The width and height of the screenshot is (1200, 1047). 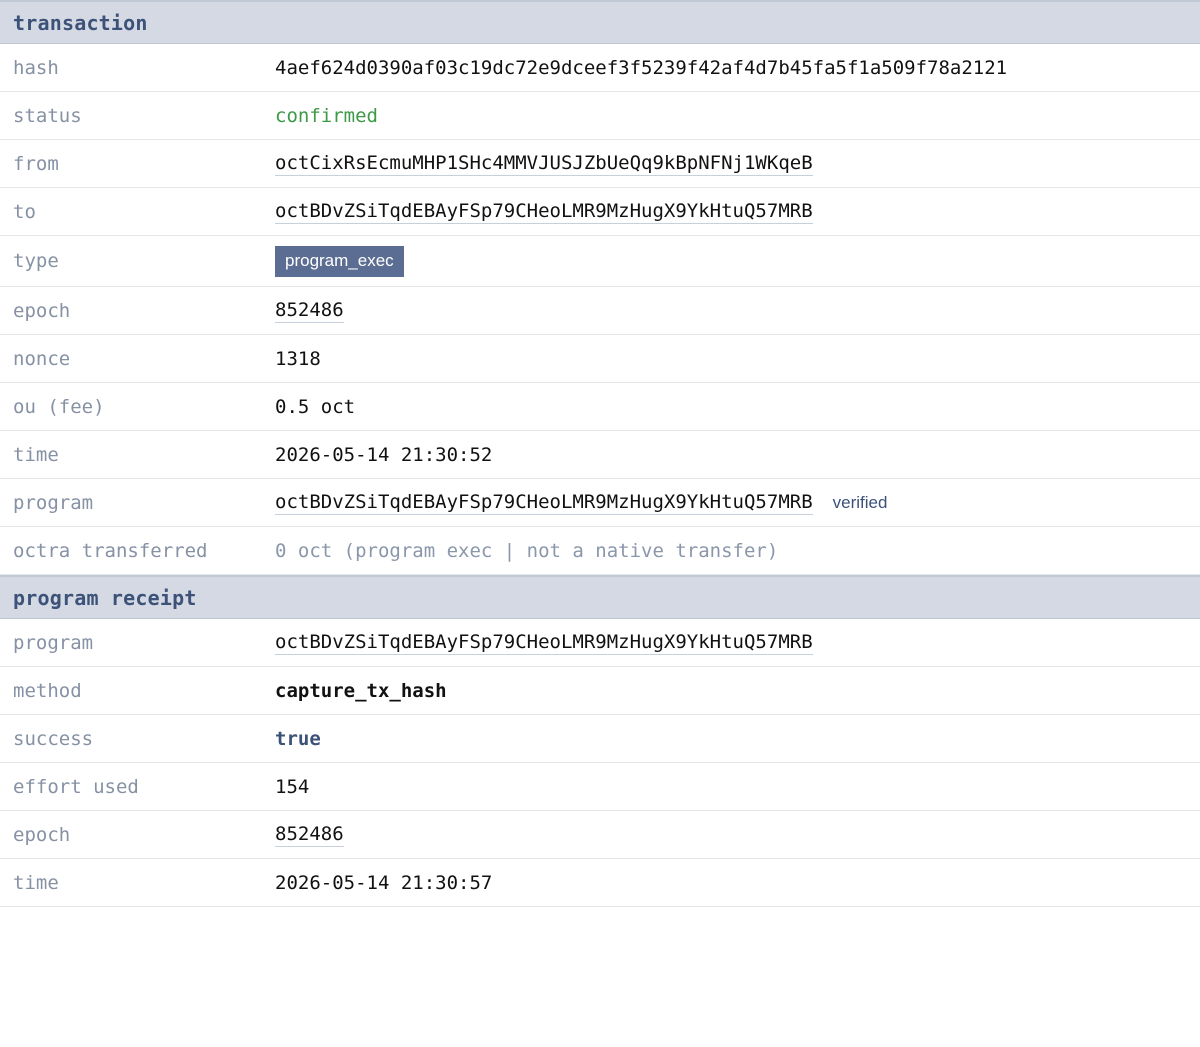 What do you see at coordinates (600, 691) in the screenshot?
I see `row-method: method capture_tx_hash` at bounding box center [600, 691].